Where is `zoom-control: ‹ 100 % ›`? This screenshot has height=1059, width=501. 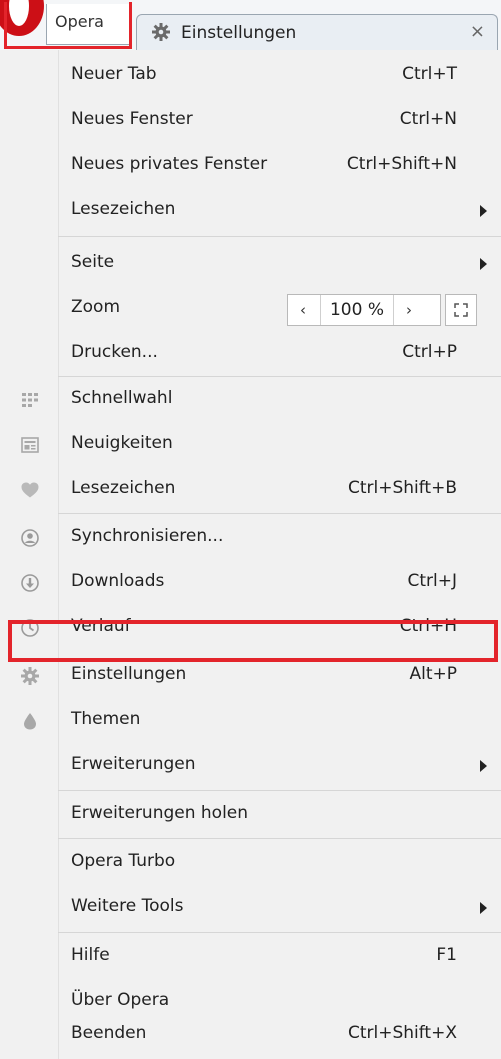 zoom-control: ‹ 100 % › is located at coordinates (364, 310).